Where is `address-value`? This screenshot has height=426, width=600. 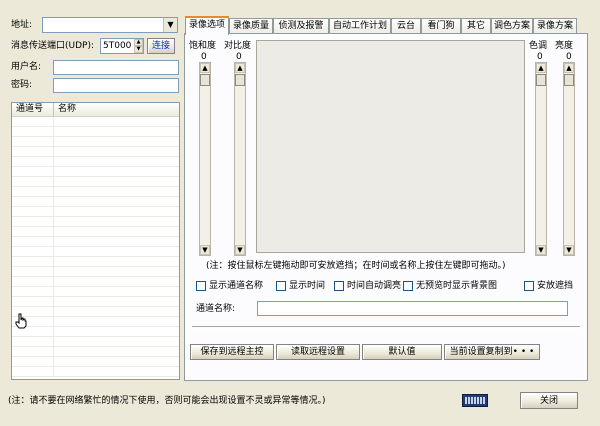
address-value is located at coordinates (46, 24).